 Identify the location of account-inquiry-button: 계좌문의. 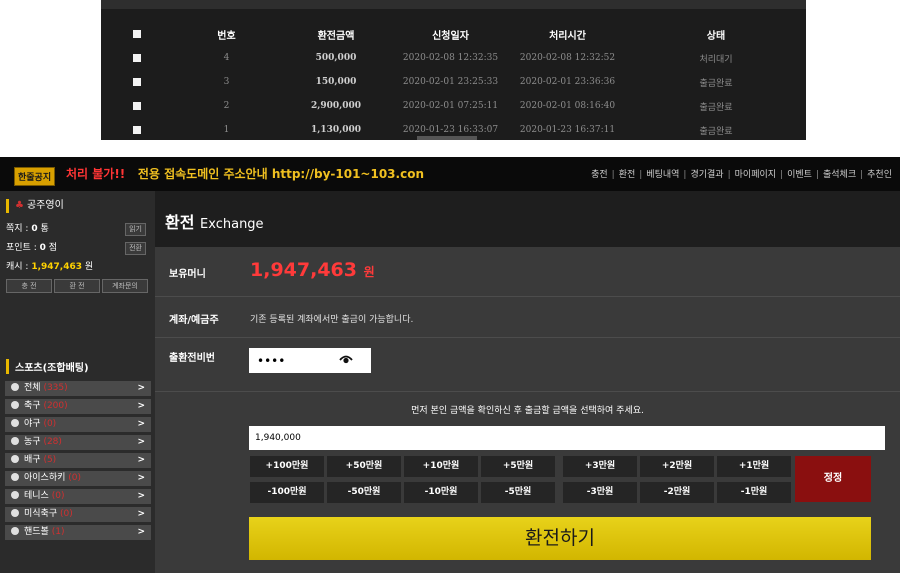
(125, 286).